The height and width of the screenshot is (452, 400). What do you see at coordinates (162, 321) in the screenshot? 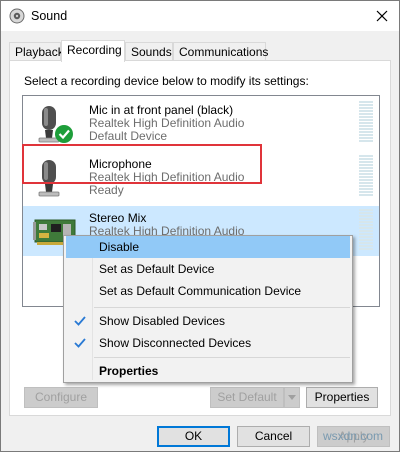
I see `menu-item-label: Show Disabled Devices` at bounding box center [162, 321].